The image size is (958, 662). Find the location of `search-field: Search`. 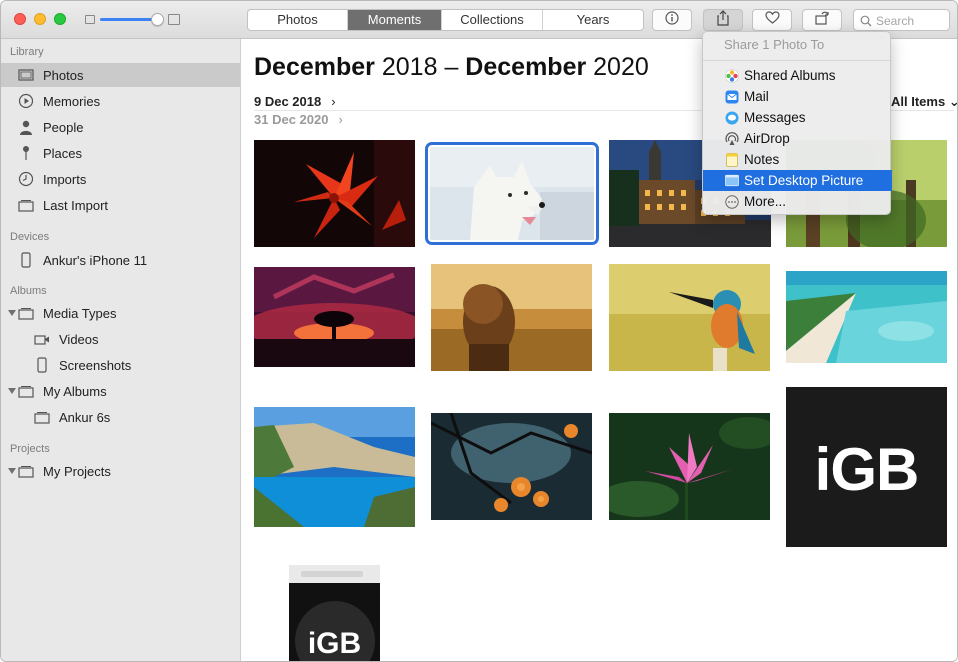

search-field: Search is located at coordinates (901, 20).